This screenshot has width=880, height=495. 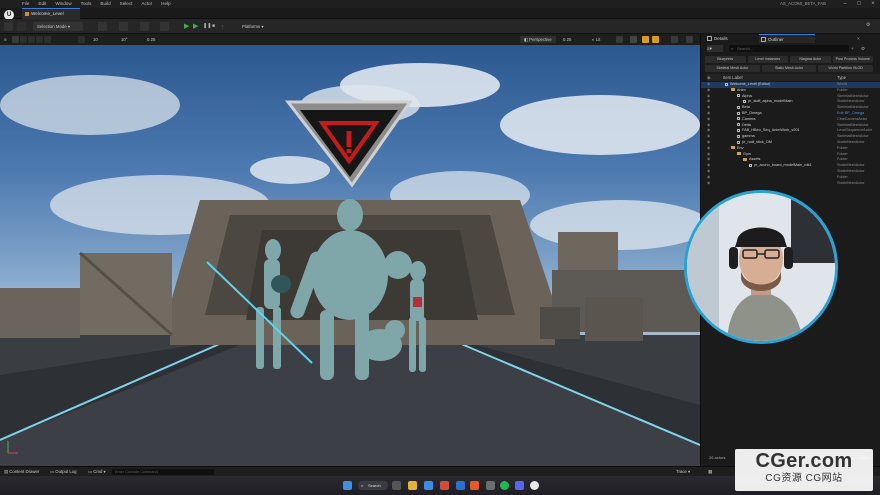 What do you see at coordinates (726, 84) in the screenshot?
I see `world-icon` at bounding box center [726, 84].